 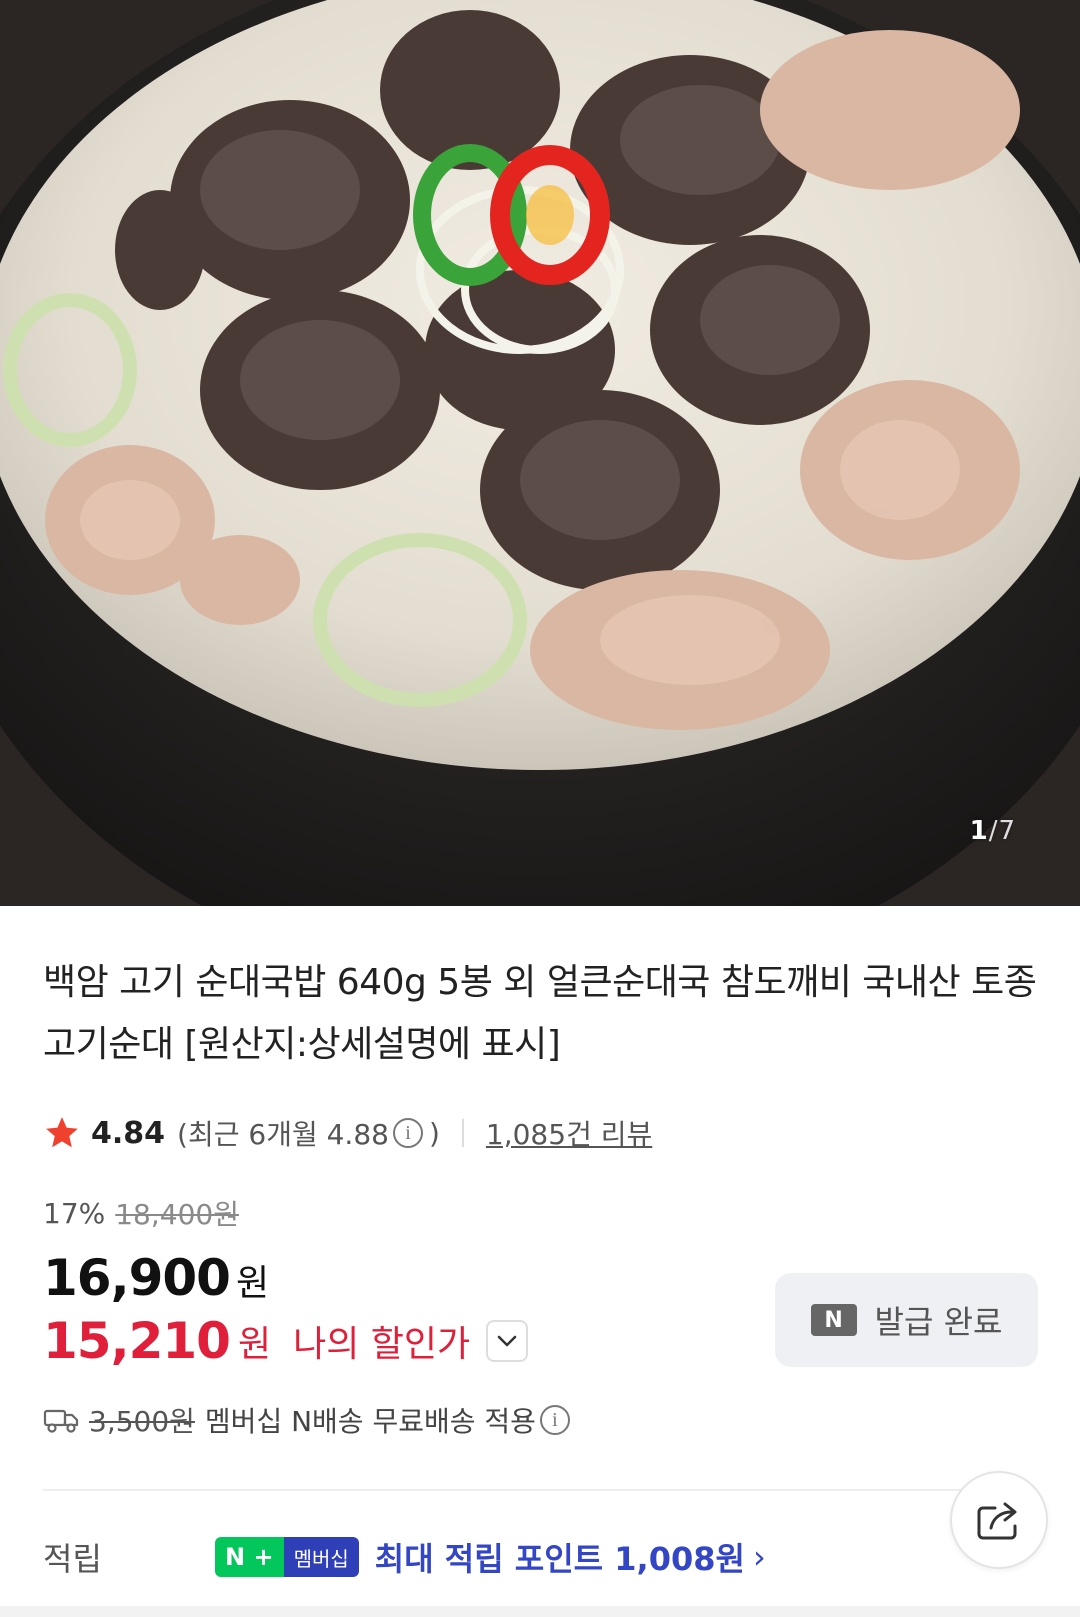 What do you see at coordinates (142, 1421) in the screenshot?
I see `shipping-original-fee: 3,500원` at bounding box center [142, 1421].